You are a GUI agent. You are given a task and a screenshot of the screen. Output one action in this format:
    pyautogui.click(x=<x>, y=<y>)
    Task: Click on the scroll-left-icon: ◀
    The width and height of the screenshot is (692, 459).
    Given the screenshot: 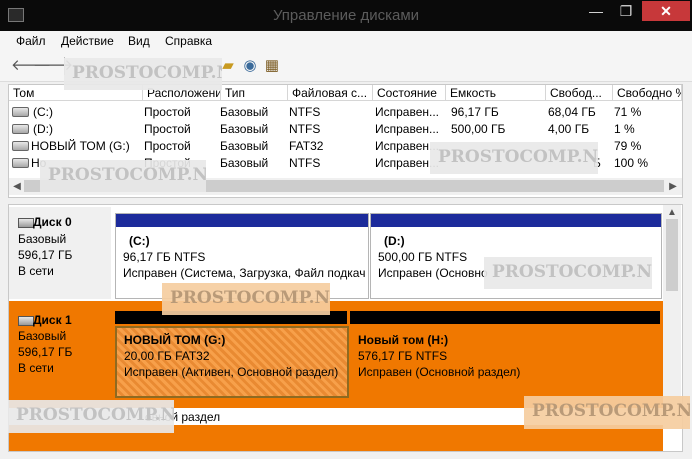 What is the action you would take?
    pyautogui.click(x=17, y=186)
    